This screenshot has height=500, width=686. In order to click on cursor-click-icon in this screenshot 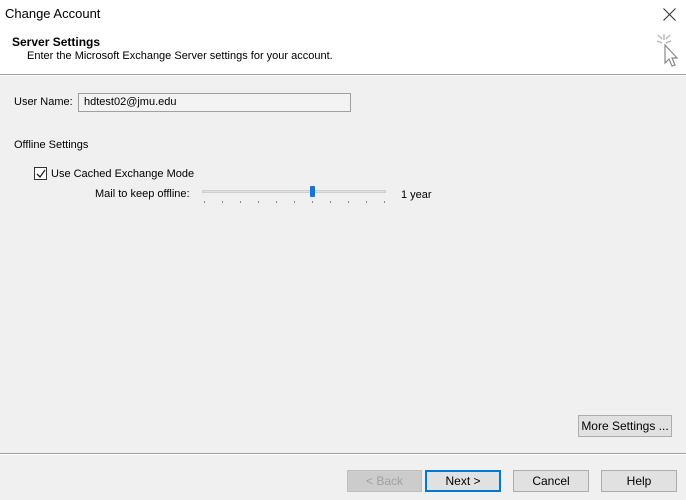, I will do `click(667, 50)`.